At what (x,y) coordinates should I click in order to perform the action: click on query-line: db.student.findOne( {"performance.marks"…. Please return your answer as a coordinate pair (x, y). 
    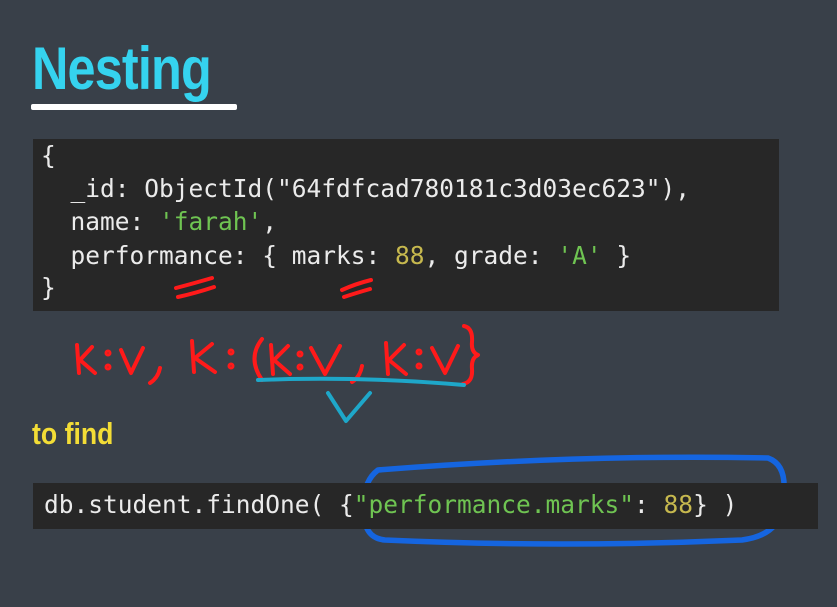
    Looking at the image, I should click on (391, 504).